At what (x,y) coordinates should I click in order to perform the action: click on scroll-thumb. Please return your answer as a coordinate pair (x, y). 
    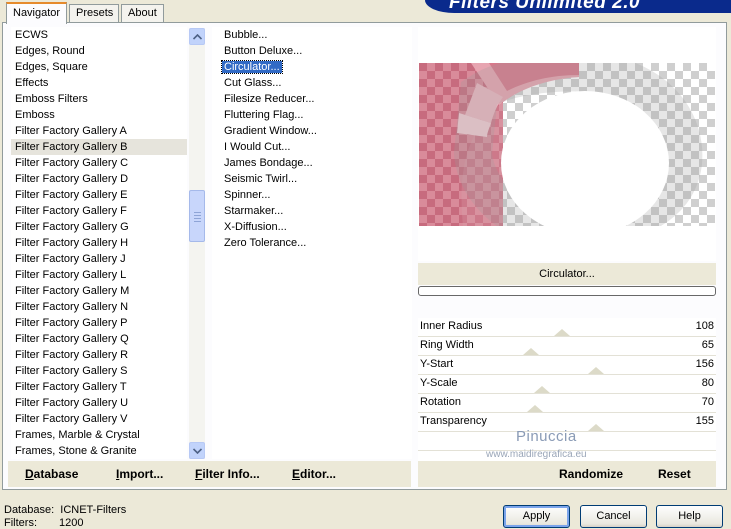
    Looking at the image, I should click on (197, 216).